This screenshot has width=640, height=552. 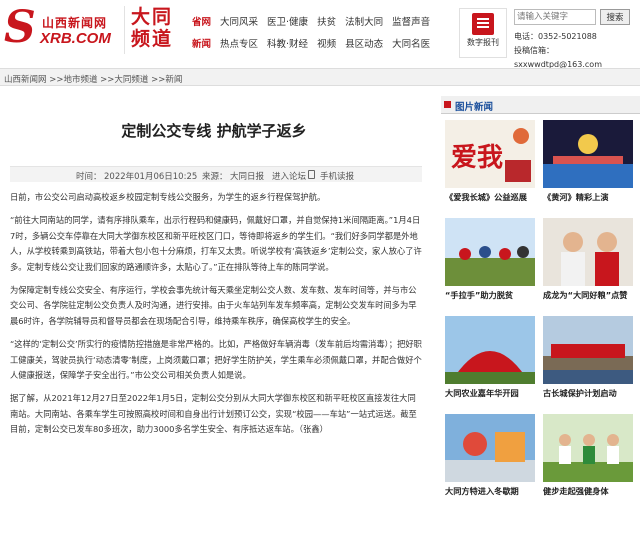 I want to click on epaper-label: 数字报刊, so click(x=483, y=42).